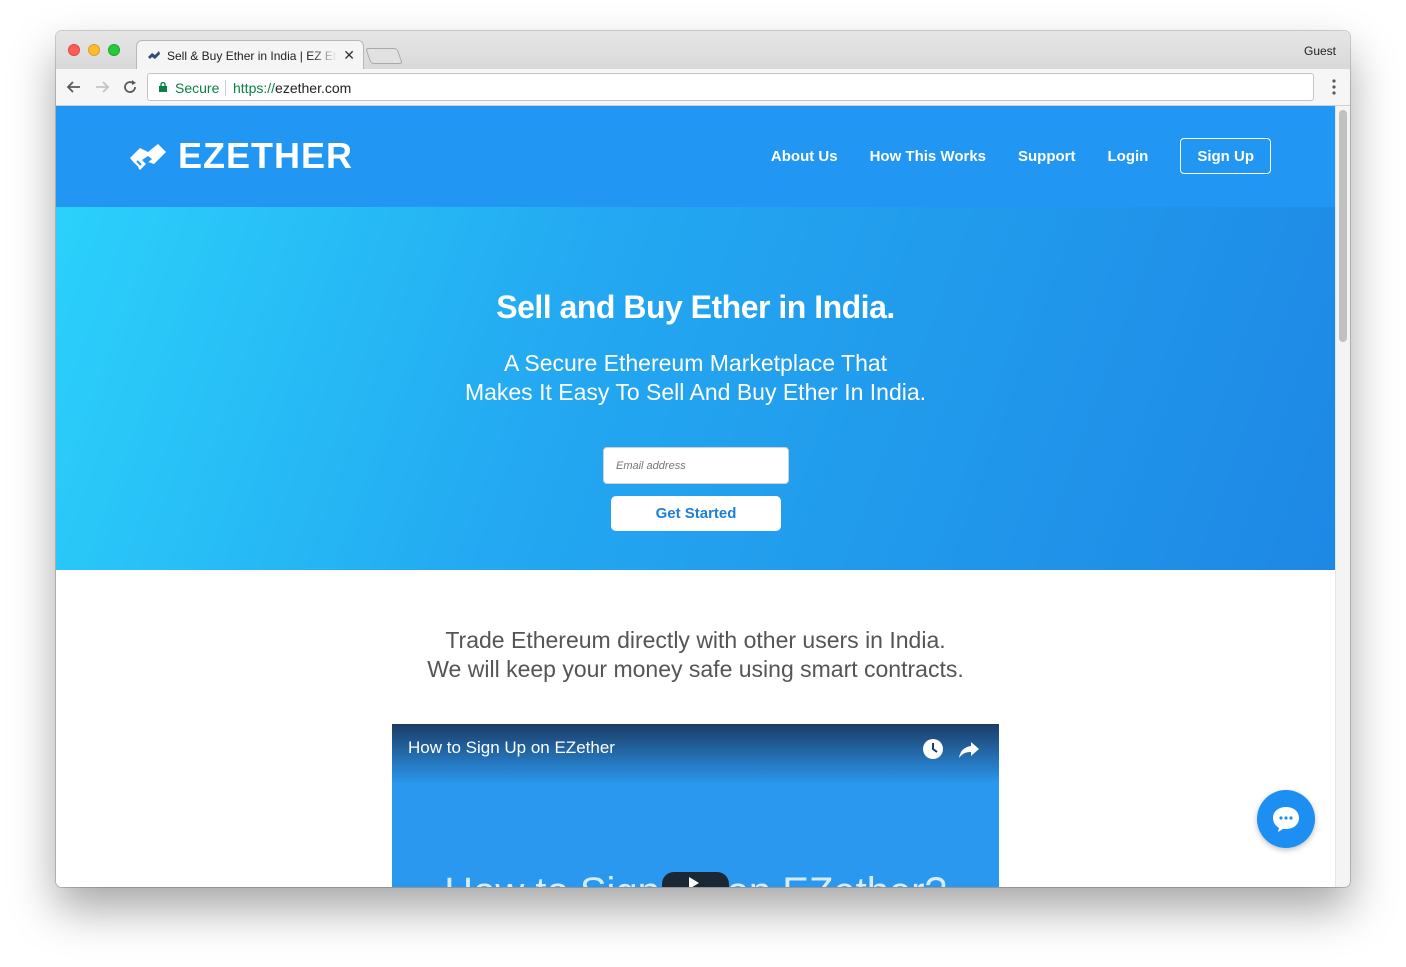 The height and width of the screenshot is (967, 1406). What do you see at coordinates (349, 55) in the screenshot?
I see `tab-close-icon: ✕` at bounding box center [349, 55].